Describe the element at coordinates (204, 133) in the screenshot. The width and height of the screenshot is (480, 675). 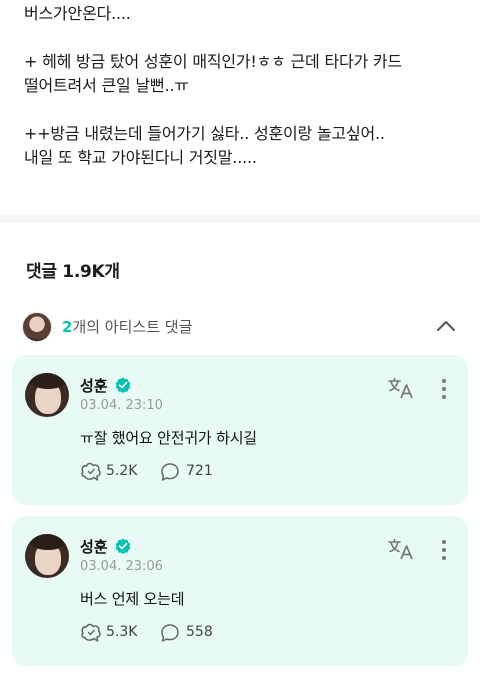
I see `post-line: ++방금 내렸는데 들어가기 싫타.. 성훈이랑 놀고싶어..` at that location.